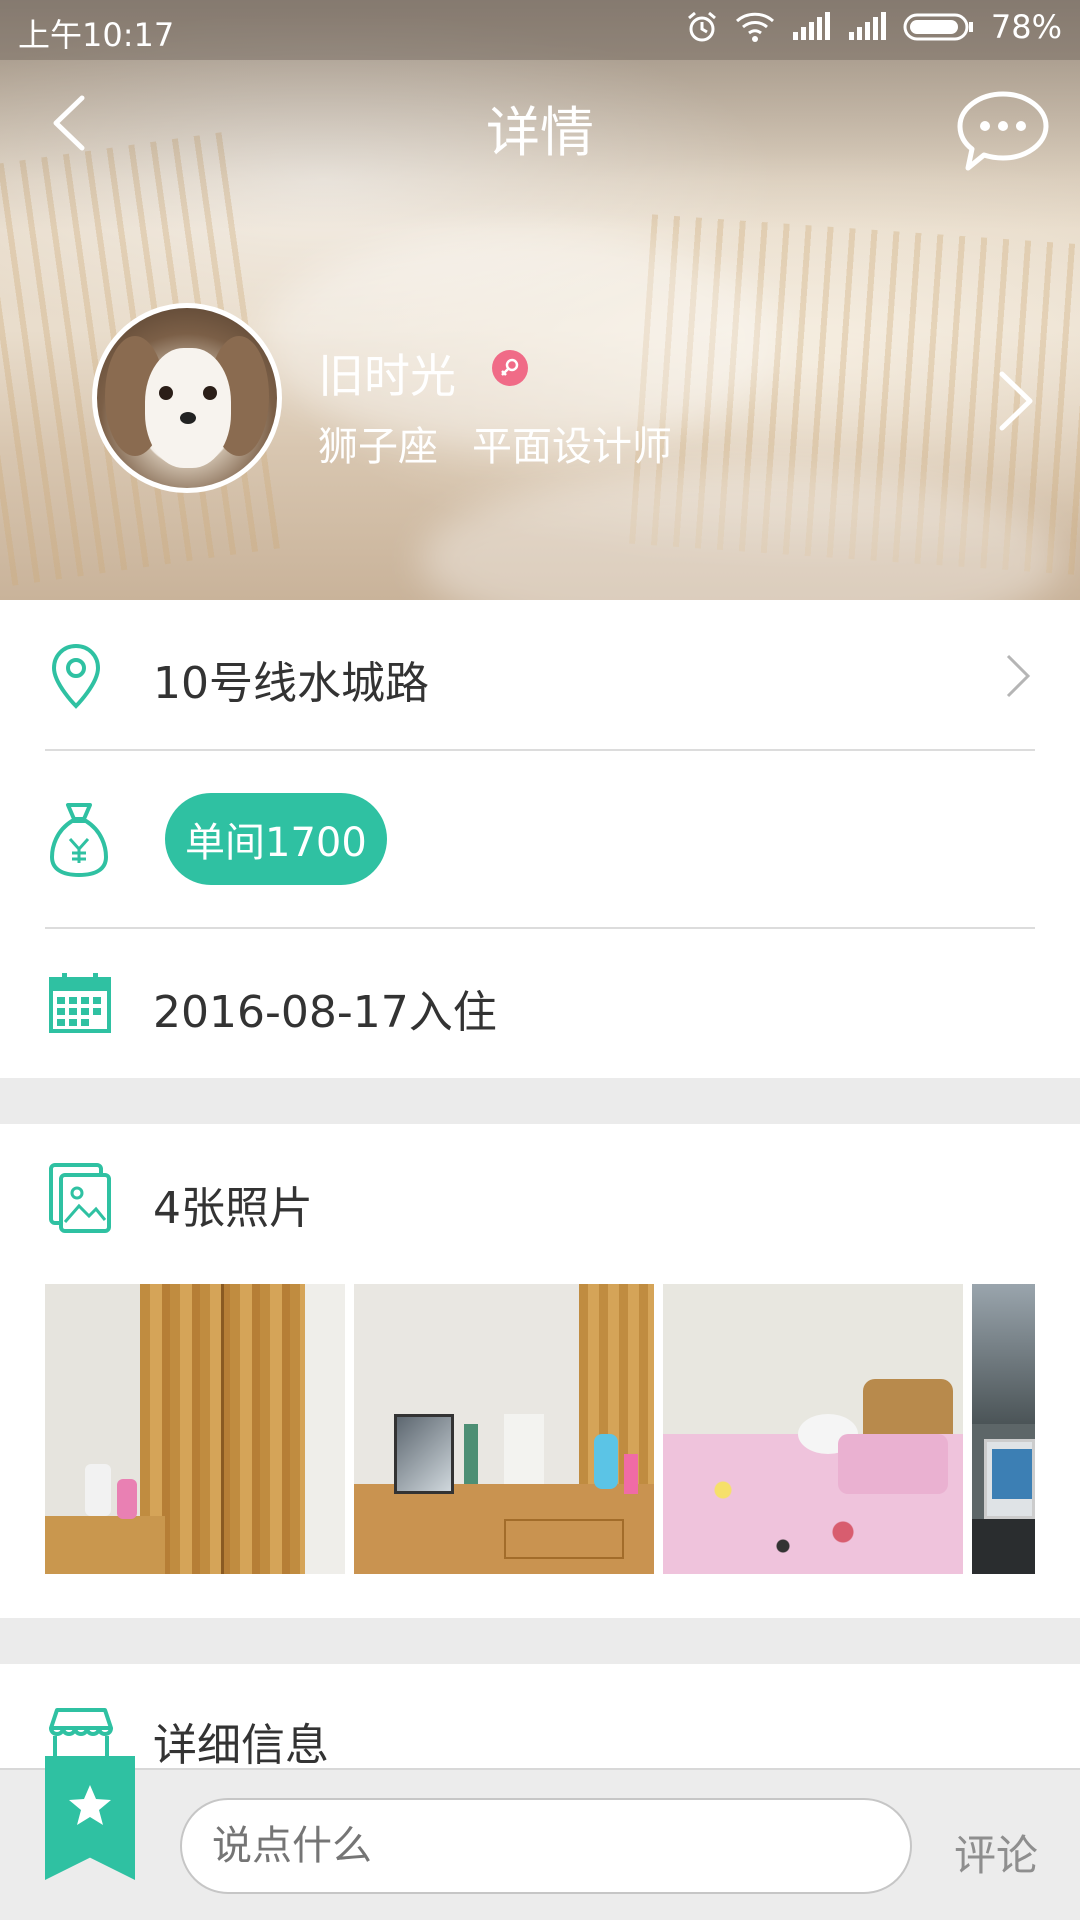  I want to click on alarm-icon, so click(701, 26).